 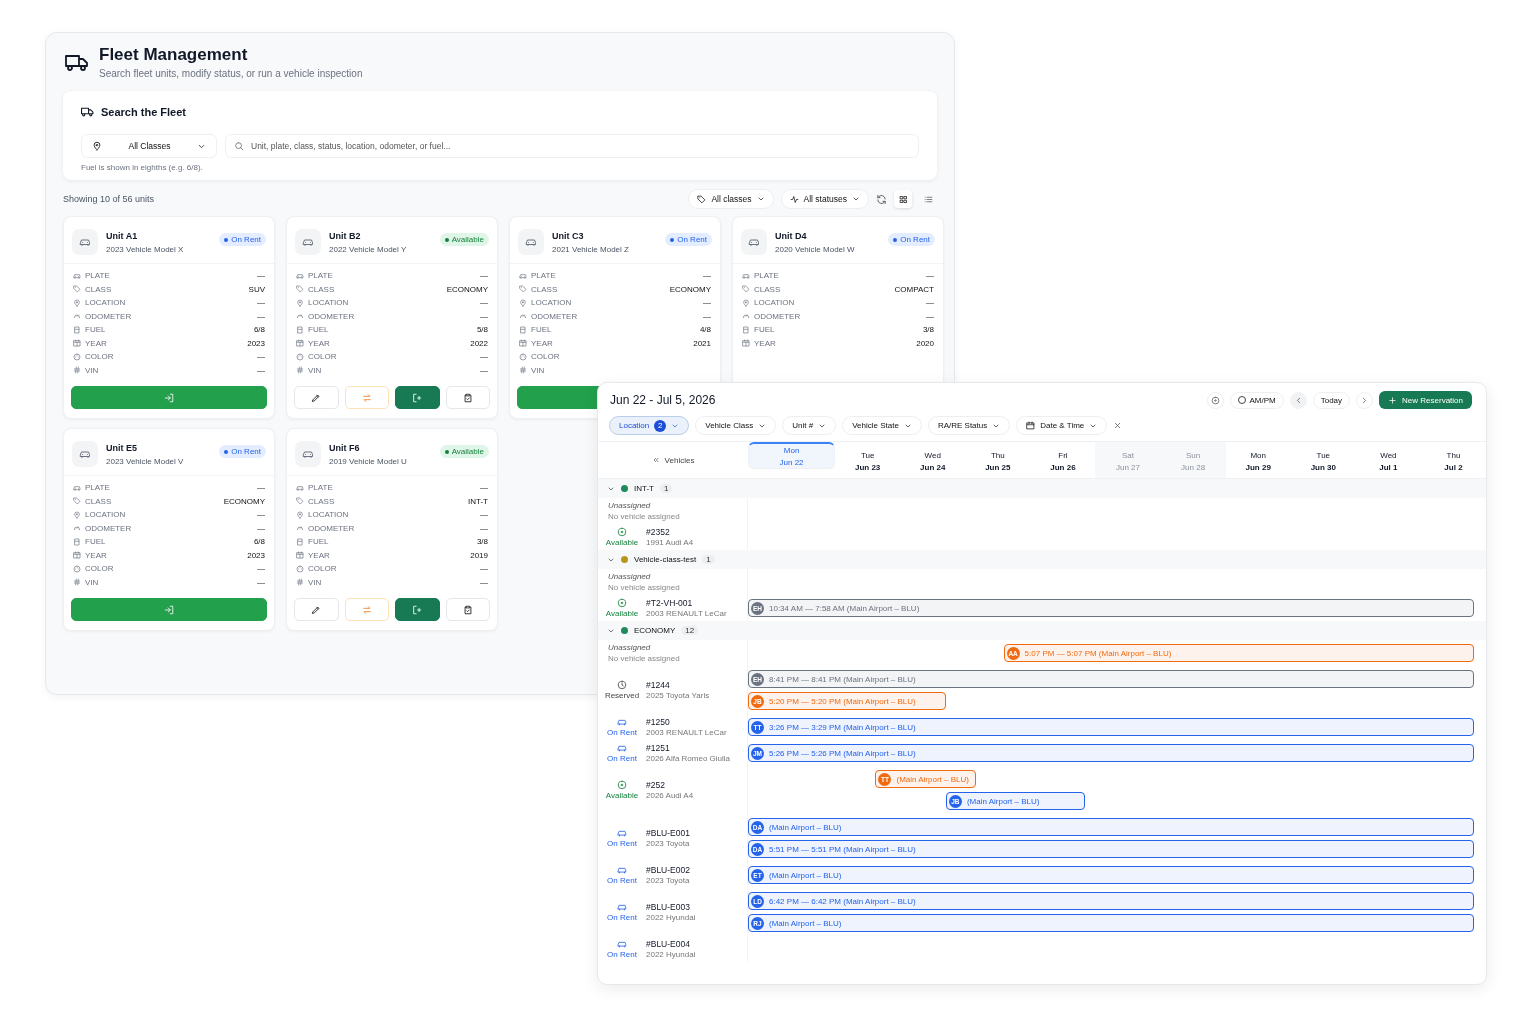 What do you see at coordinates (882, 425) in the screenshot?
I see `filter-chip: Vehicle State` at bounding box center [882, 425].